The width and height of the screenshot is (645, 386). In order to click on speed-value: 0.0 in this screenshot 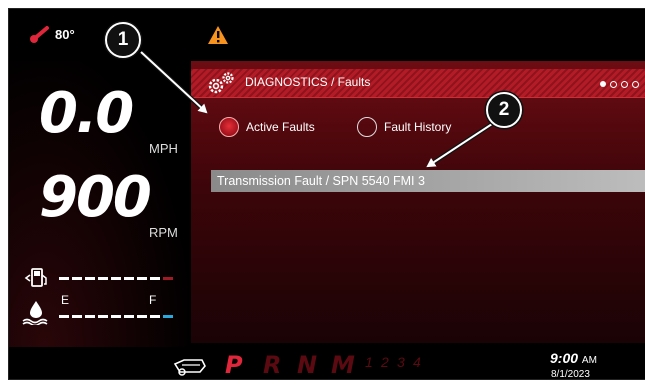, I will do `click(86, 113)`.